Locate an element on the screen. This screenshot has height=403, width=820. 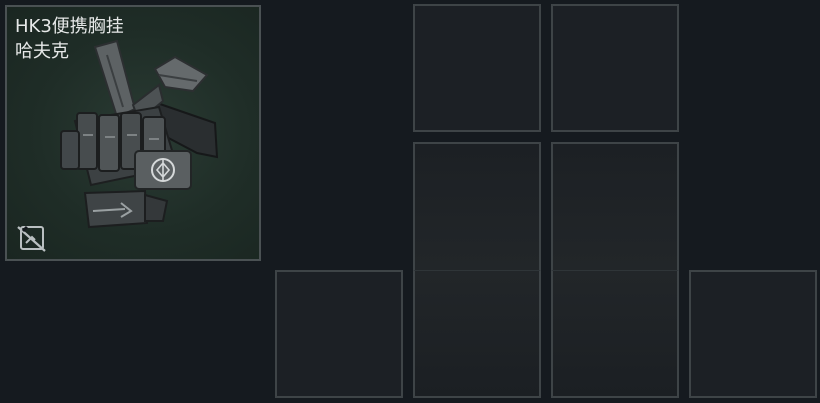
slot-top-right is located at coordinates (615, 68).